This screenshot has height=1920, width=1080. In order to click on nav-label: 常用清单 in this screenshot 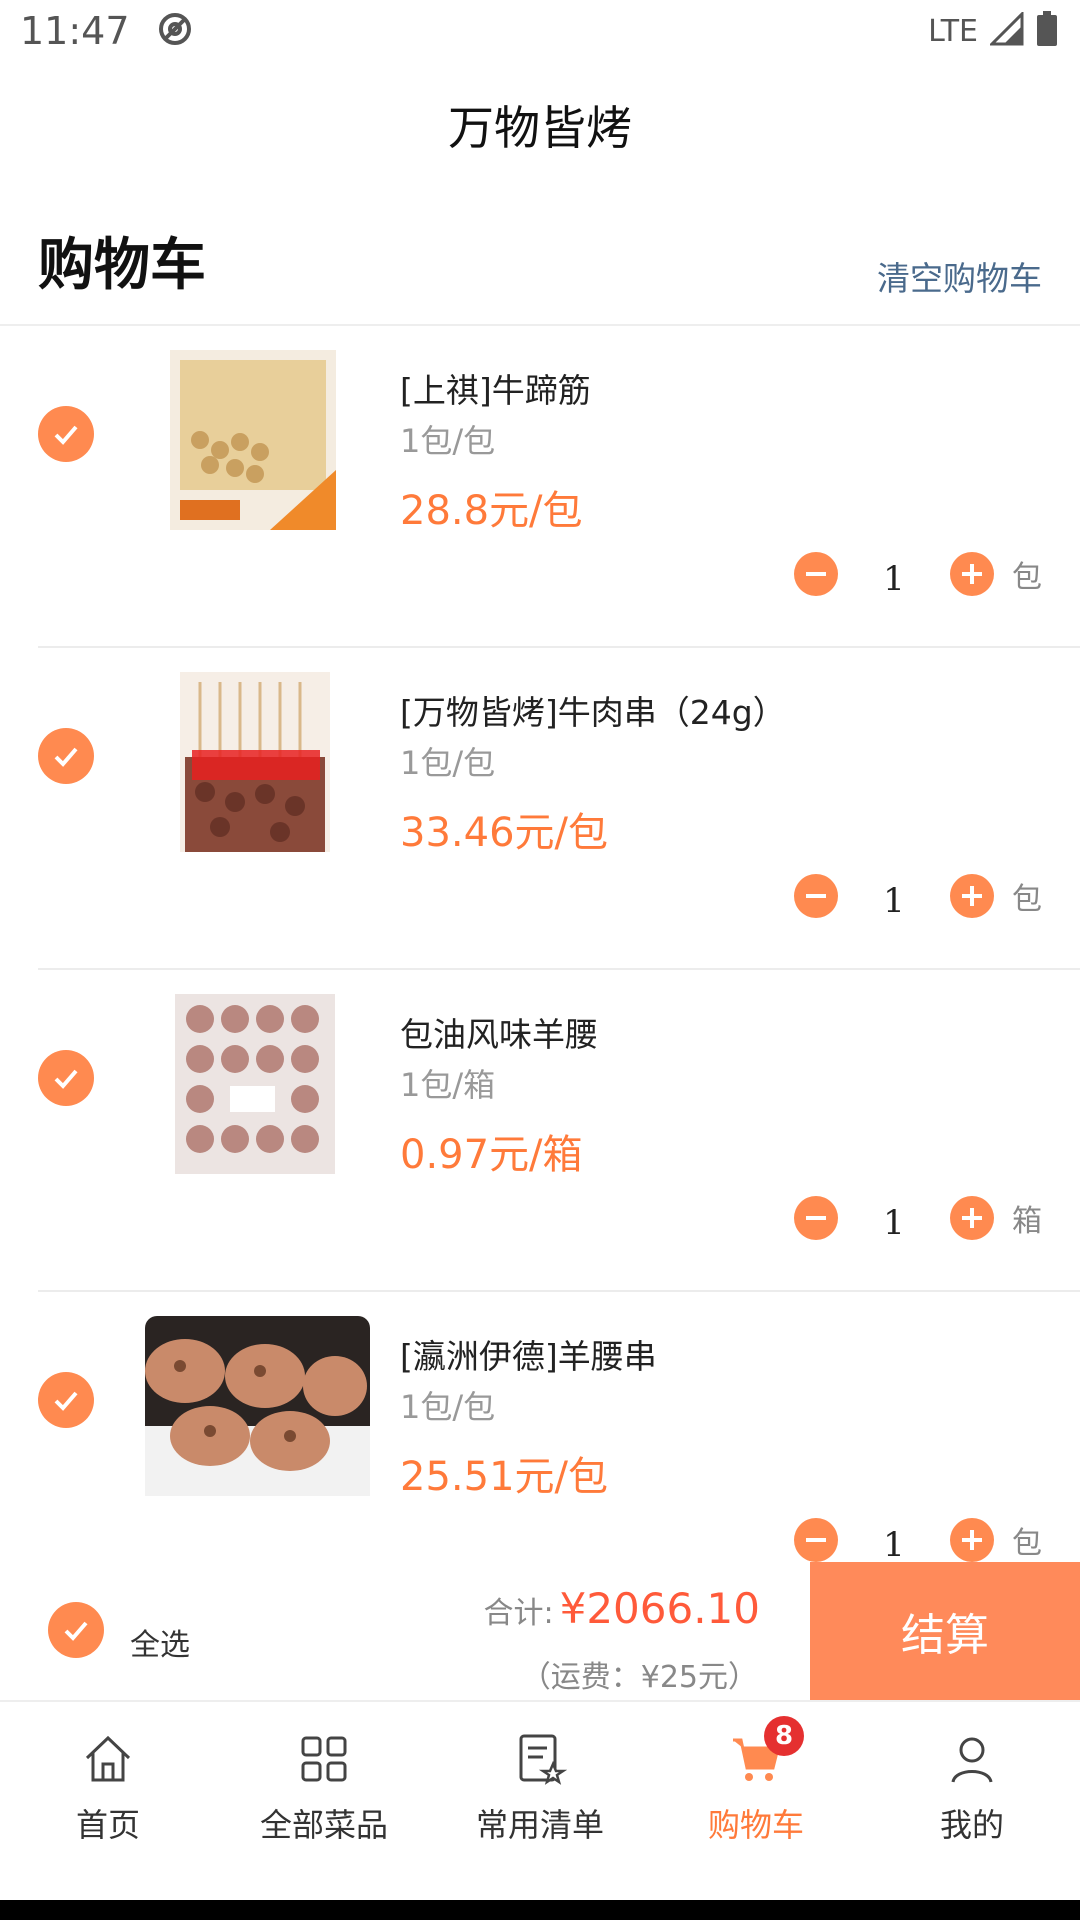, I will do `click(539, 1825)`.